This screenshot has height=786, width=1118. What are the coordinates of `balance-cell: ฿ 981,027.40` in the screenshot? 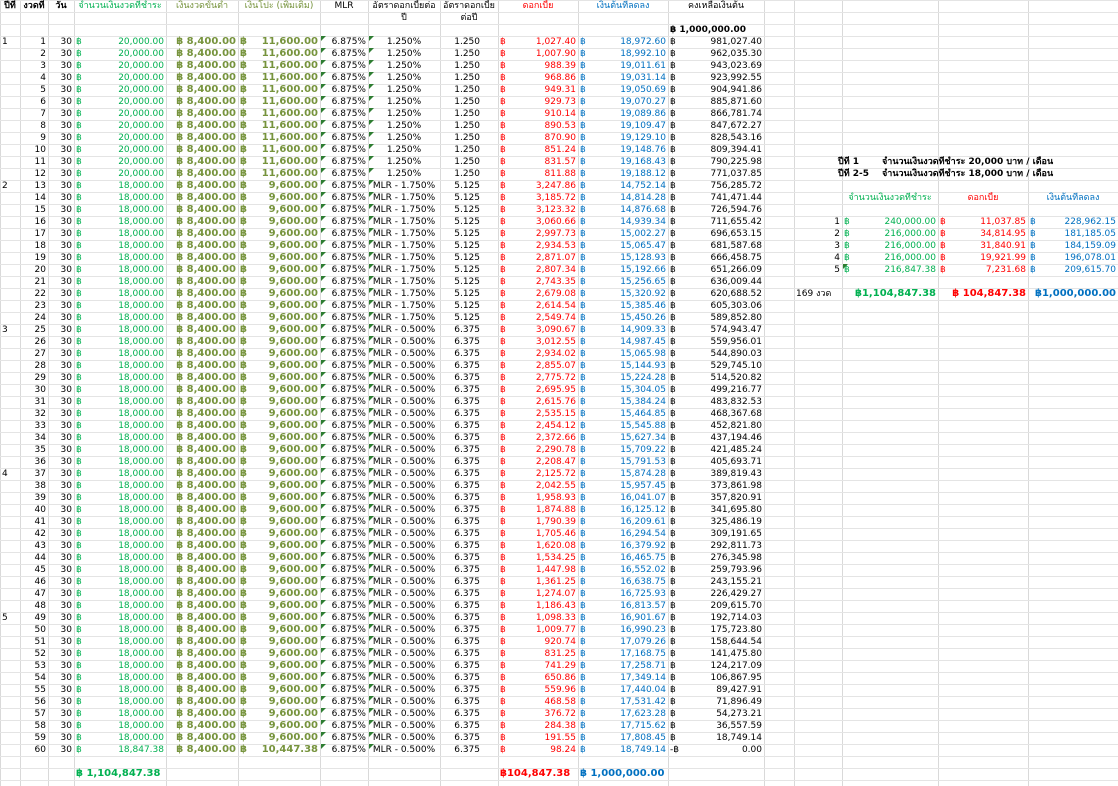 It's located at (716, 42).